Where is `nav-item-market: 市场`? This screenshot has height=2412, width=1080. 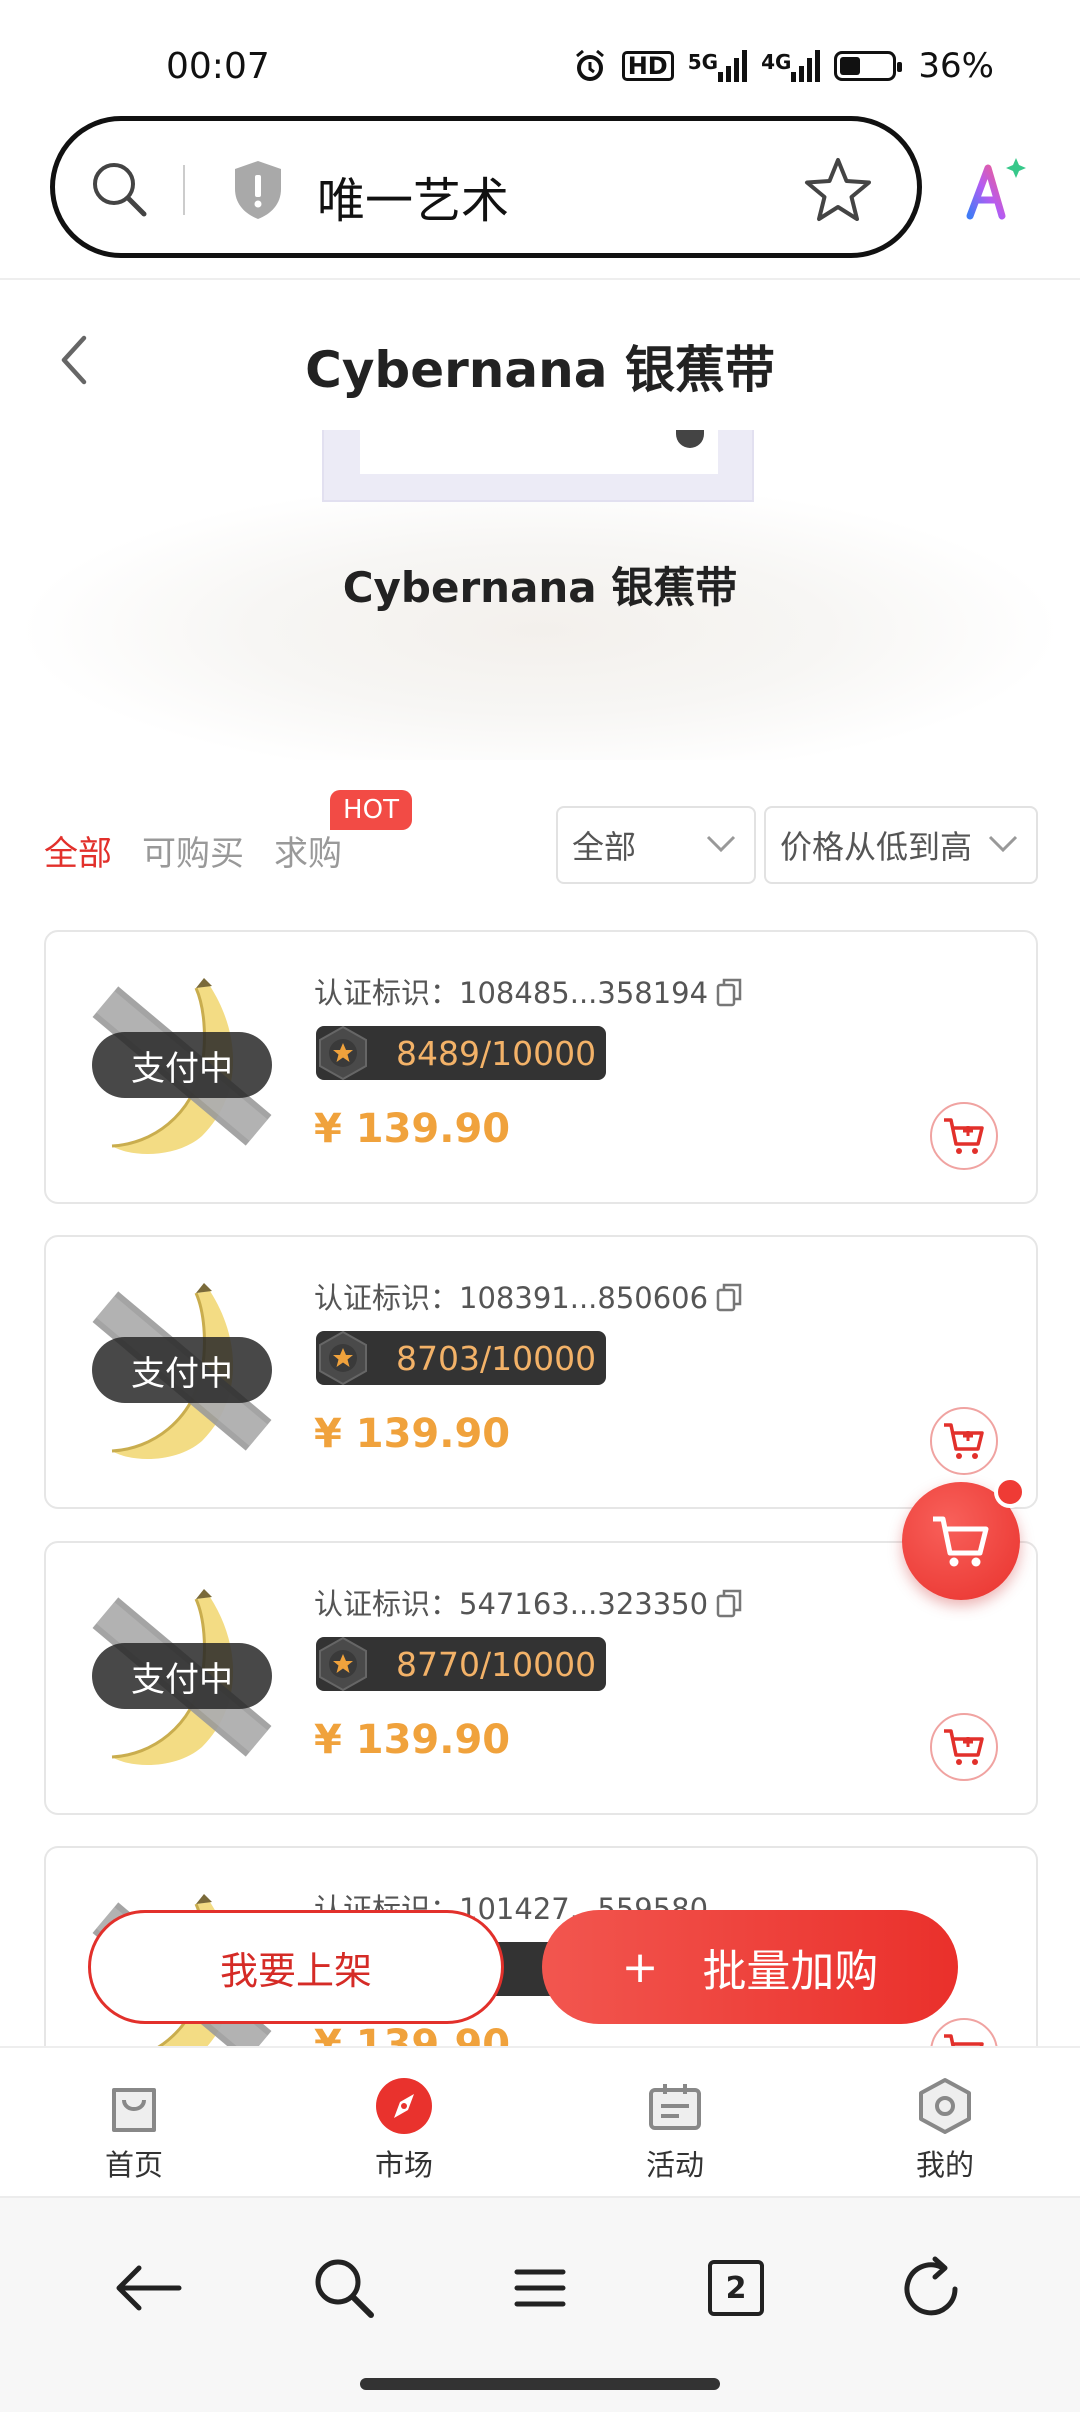
nav-item-market: 市场 is located at coordinates (404, 2130).